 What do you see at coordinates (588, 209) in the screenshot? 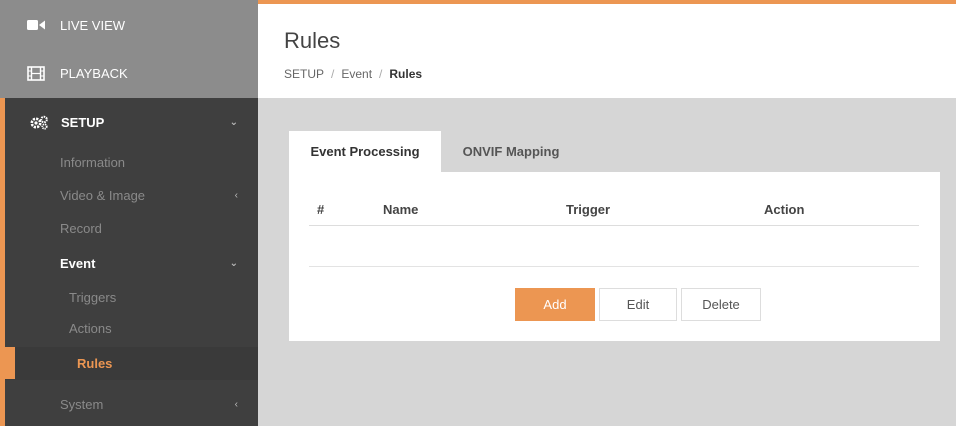
I see `column-header-trigger: Trigger` at bounding box center [588, 209].